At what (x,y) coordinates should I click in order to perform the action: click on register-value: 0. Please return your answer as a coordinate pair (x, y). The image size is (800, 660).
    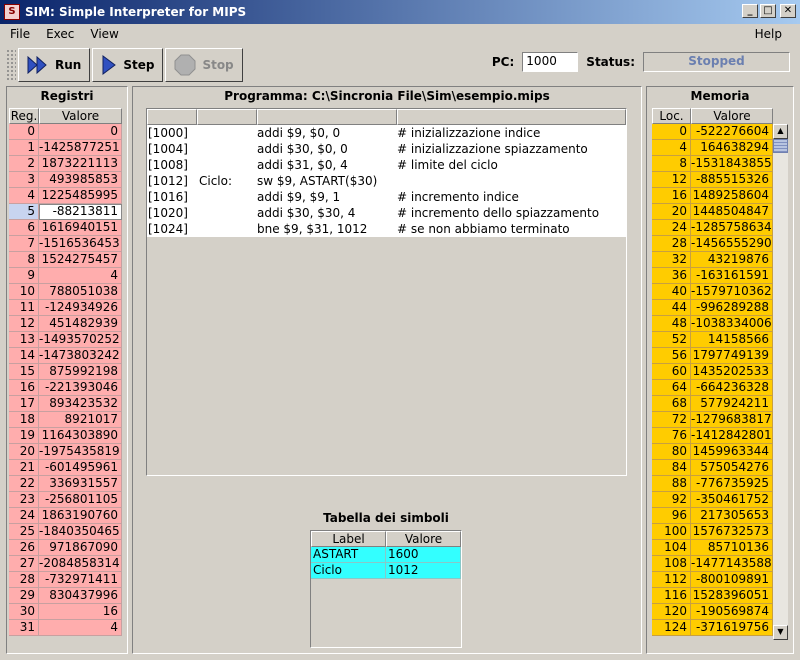
    Looking at the image, I should click on (80, 132).